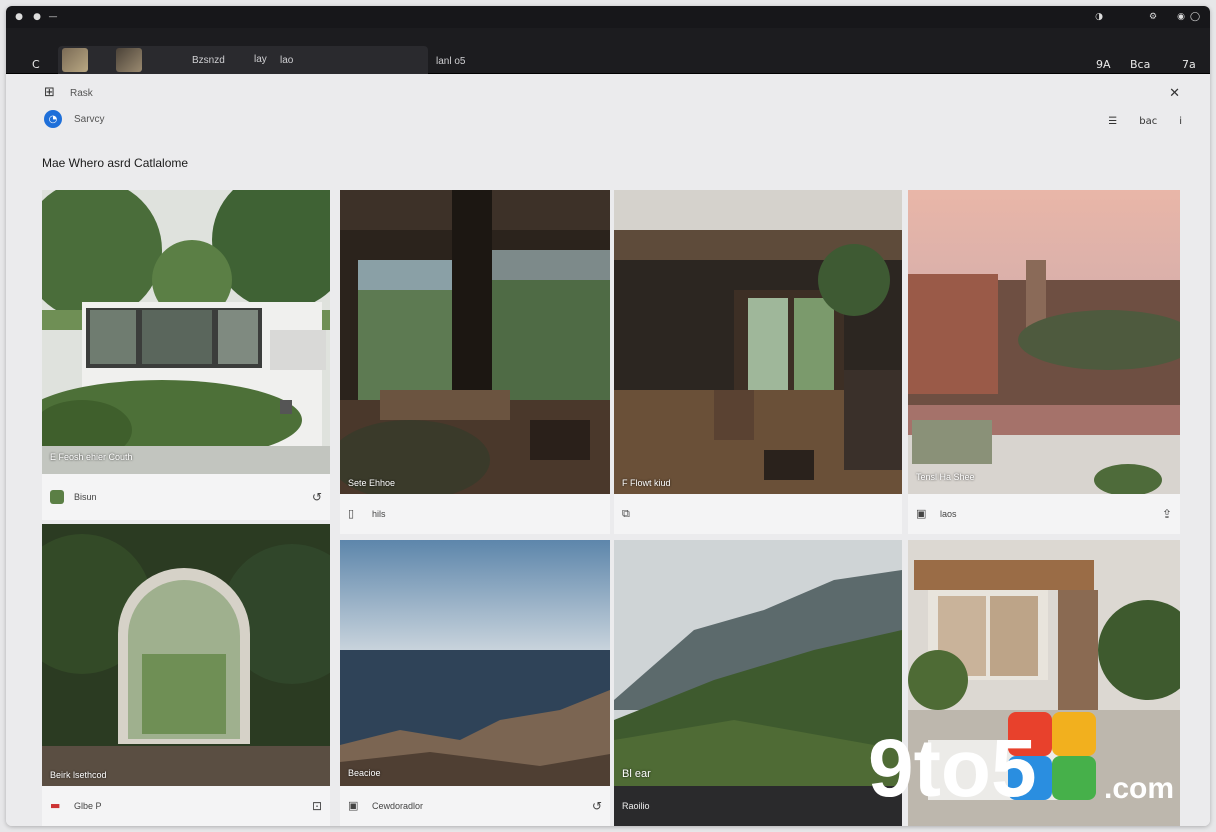 The width and height of the screenshot is (1216, 832). What do you see at coordinates (1044, 514) in the screenshot?
I see `card-footer: ▣ laos ⇪` at bounding box center [1044, 514].